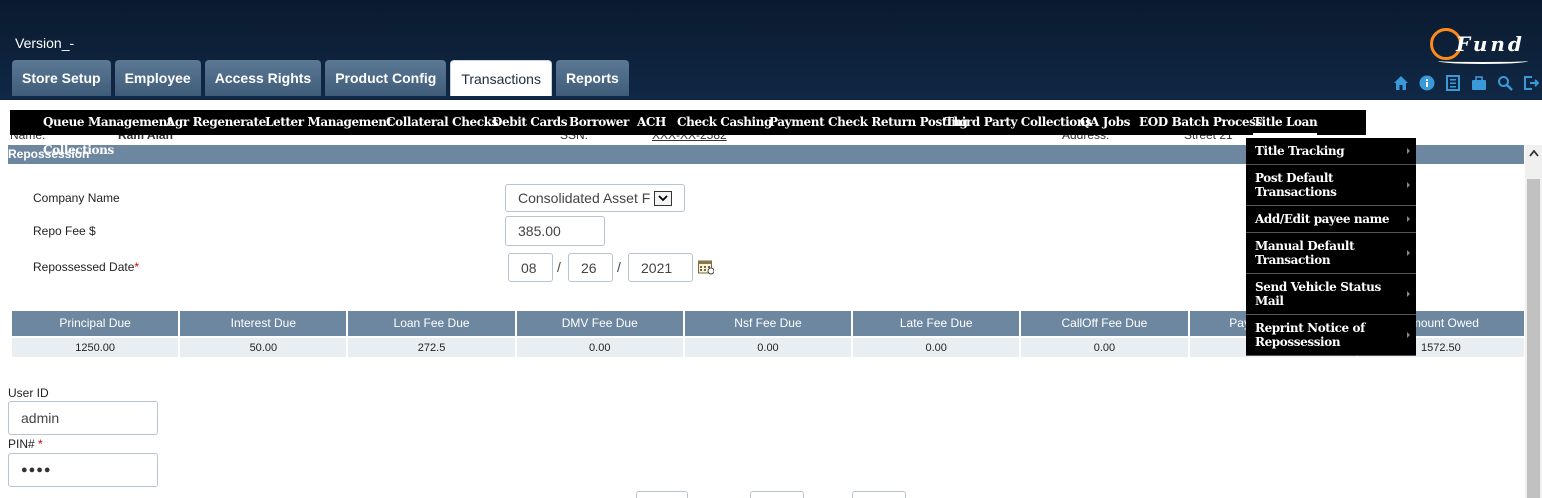 Image resolution: width=1542 pixels, height=498 pixels. Describe the element at coordinates (1105, 122) in the screenshot. I see `menu-qa-jobs: QA Jobs` at that location.